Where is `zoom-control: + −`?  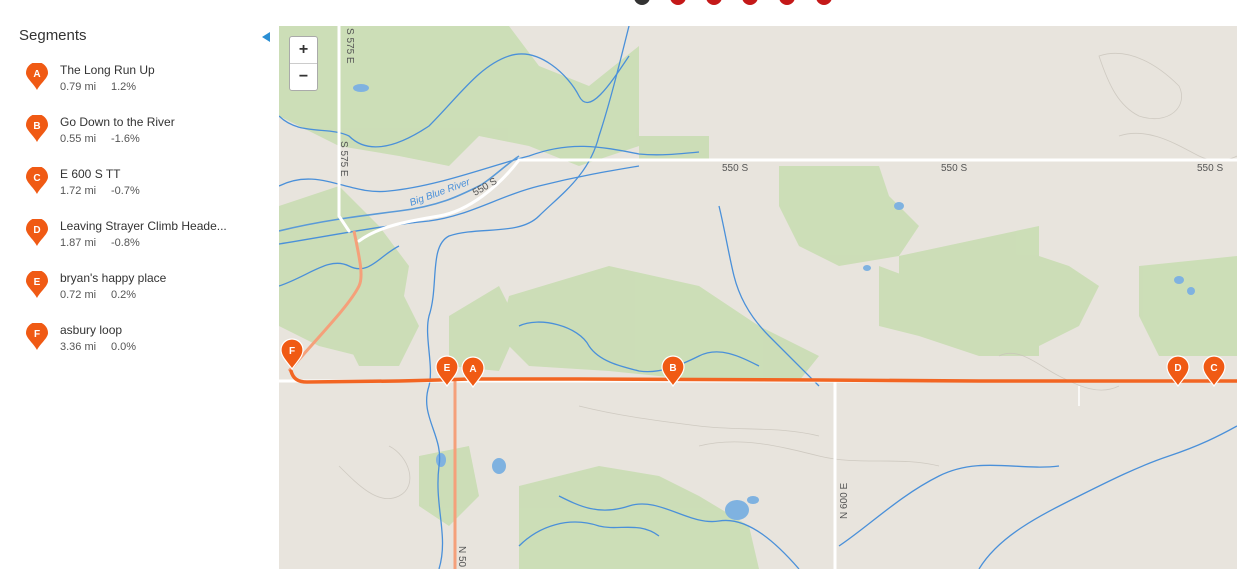 zoom-control: + − is located at coordinates (303, 63).